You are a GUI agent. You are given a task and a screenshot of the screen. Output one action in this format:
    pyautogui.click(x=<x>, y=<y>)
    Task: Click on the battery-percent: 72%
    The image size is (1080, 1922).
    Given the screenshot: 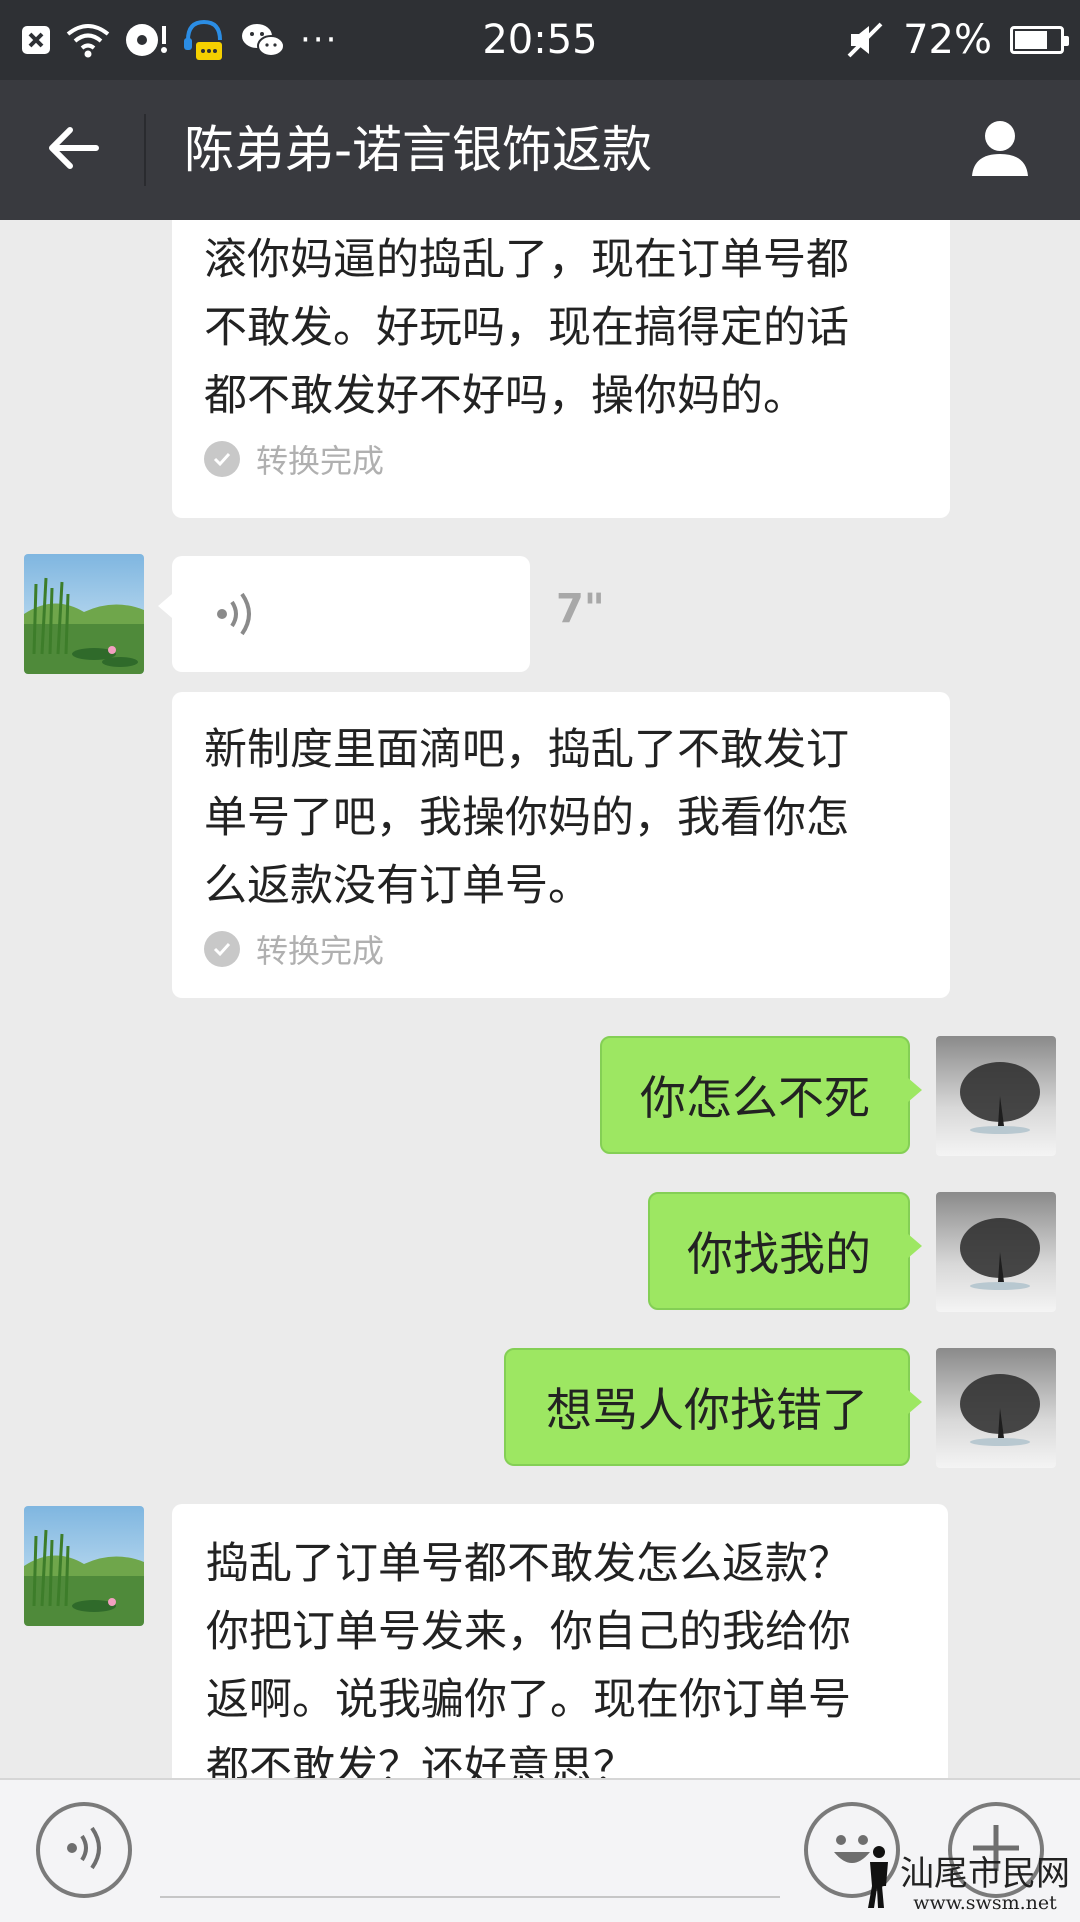 What is the action you would take?
    pyautogui.click(x=947, y=40)
    